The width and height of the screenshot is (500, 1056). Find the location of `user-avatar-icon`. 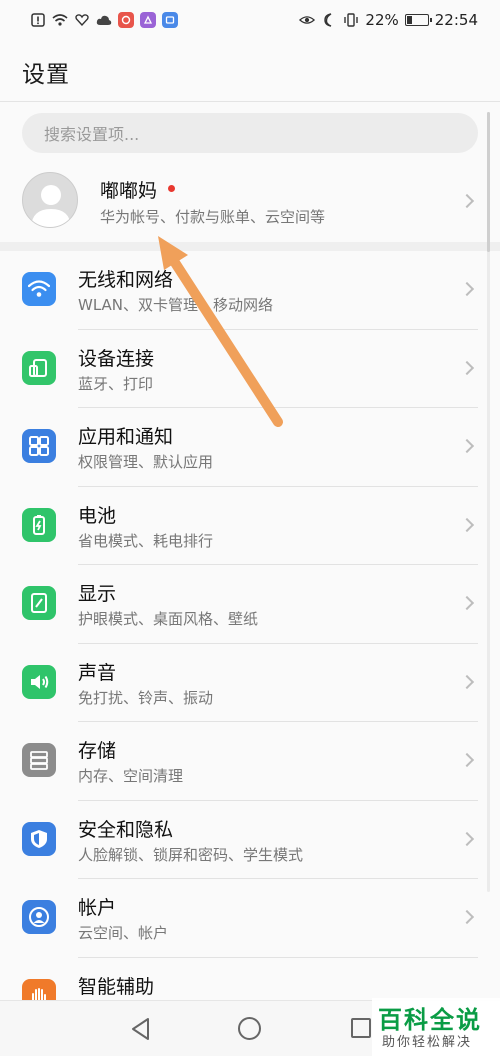

user-avatar-icon is located at coordinates (51, 206).